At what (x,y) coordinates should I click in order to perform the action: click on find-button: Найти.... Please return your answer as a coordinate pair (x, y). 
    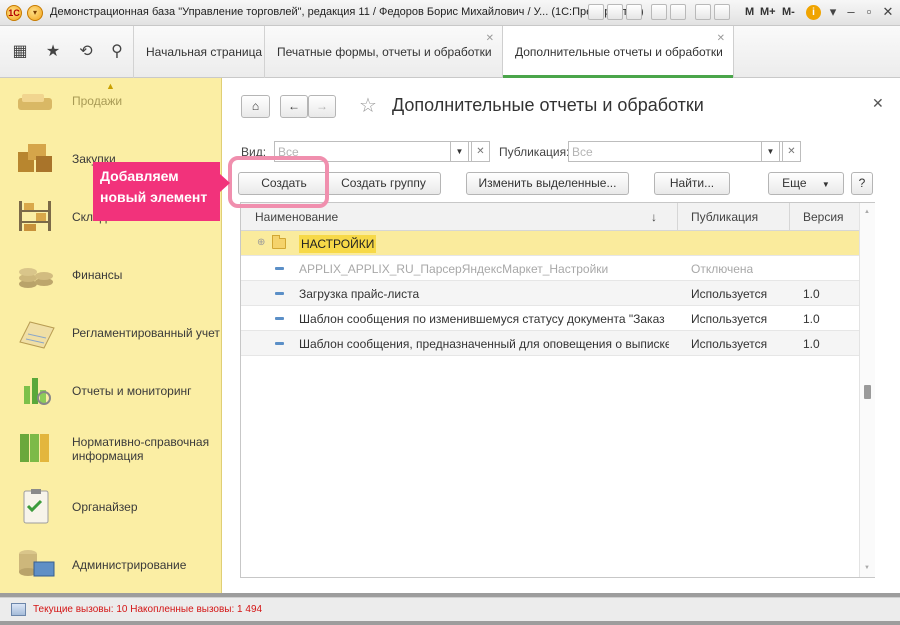
    Looking at the image, I should click on (692, 183).